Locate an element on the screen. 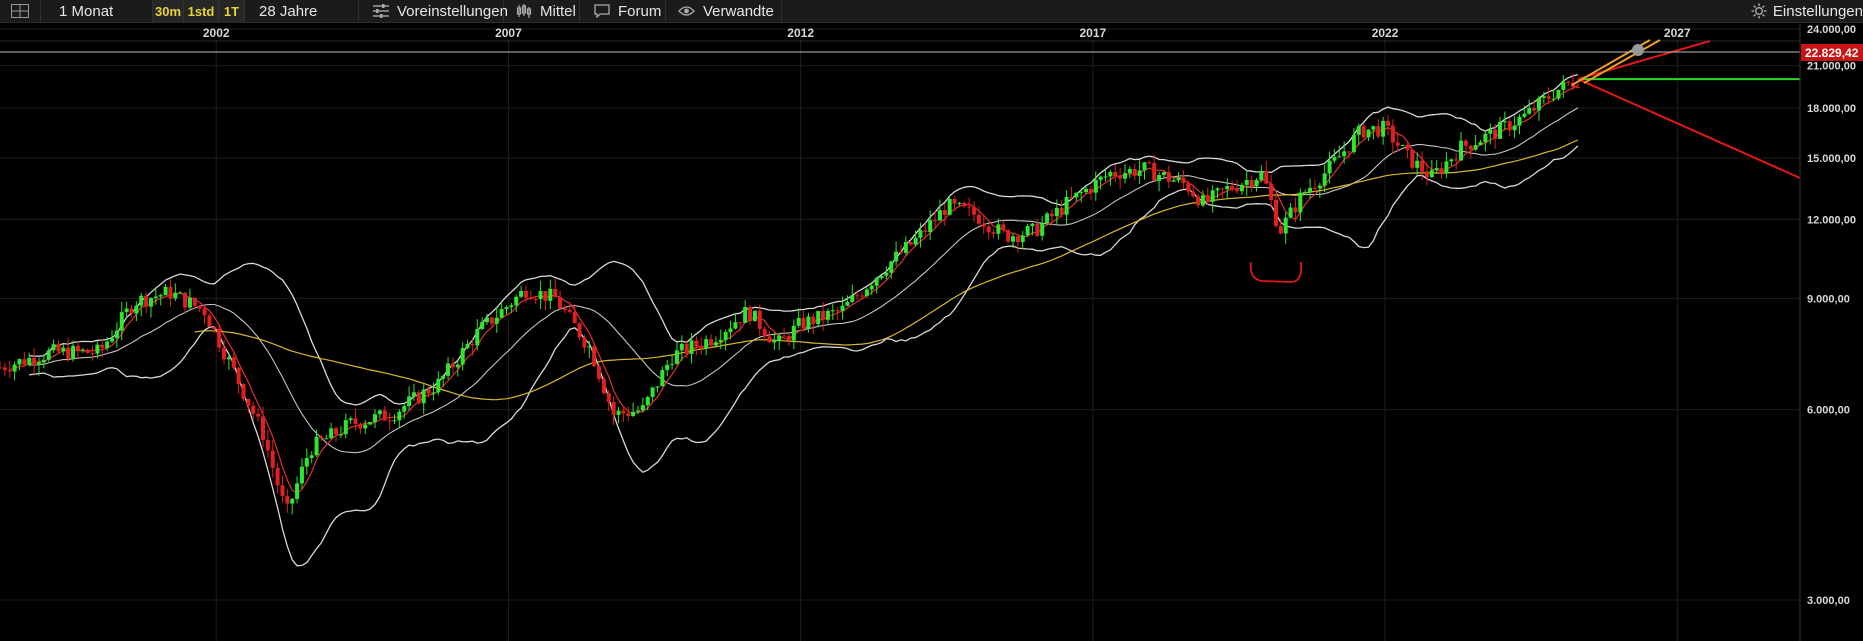 The image size is (1863, 641). range-select: 28 Jahre is located at coordinates (302, 11).